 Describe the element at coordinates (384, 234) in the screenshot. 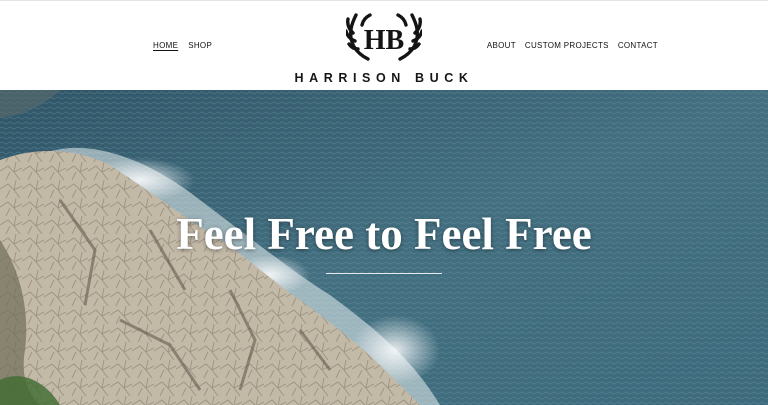

I see `hero-title: Feel Free to Feel Free` at that location.